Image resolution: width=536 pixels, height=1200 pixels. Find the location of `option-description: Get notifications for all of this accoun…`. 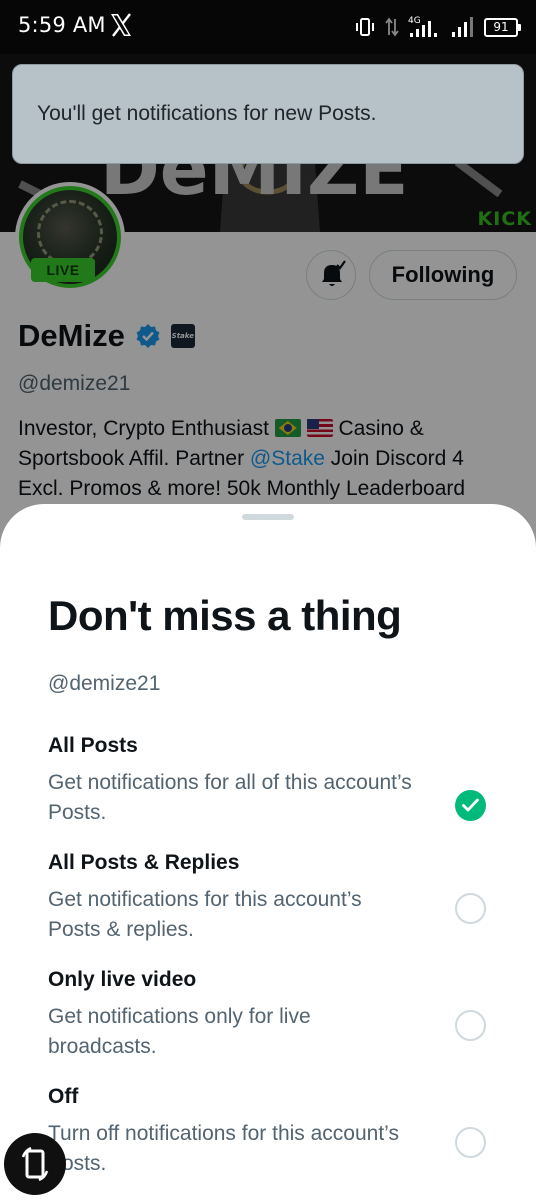

option-description: Get notifications for all of this accoun… is located at coordinates (230, 797).